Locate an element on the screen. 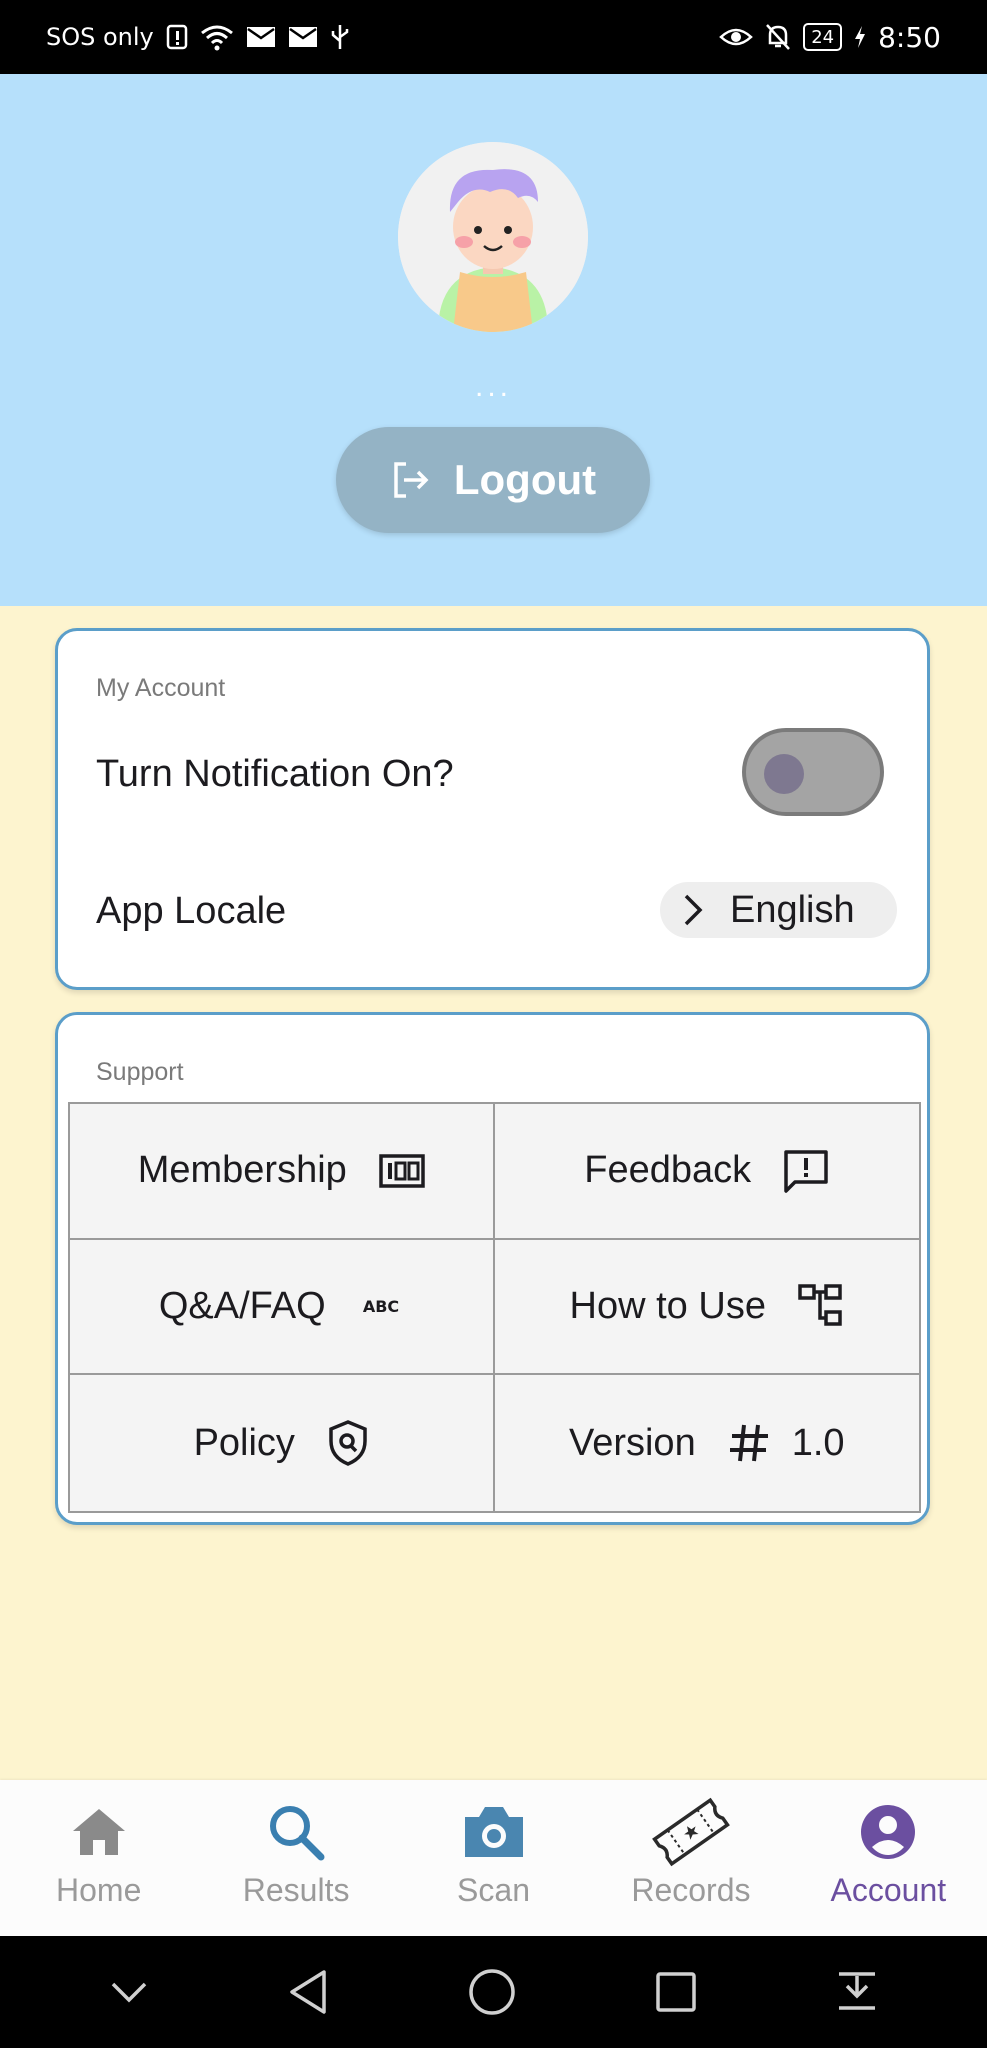 The image size is (987, 2048). membership-label: Membership is located at coordinates (242, 1170).